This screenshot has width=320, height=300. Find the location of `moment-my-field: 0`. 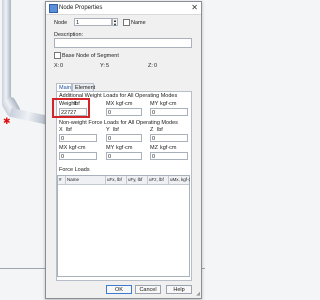

moment-my-field: 0 is located at coordinates (124, 156).